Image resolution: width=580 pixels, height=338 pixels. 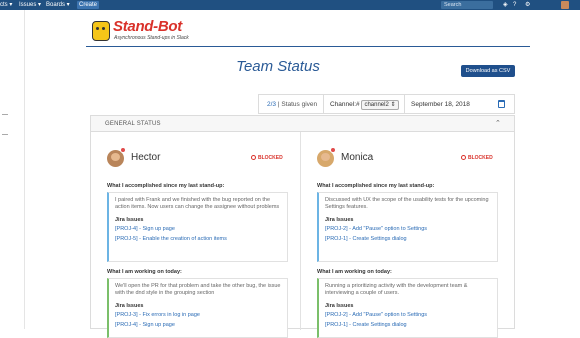 What do you see at coordinates (299, 104) in the screenshot?
I see `status-given-label: Status given` at bounding box center [299, 104].